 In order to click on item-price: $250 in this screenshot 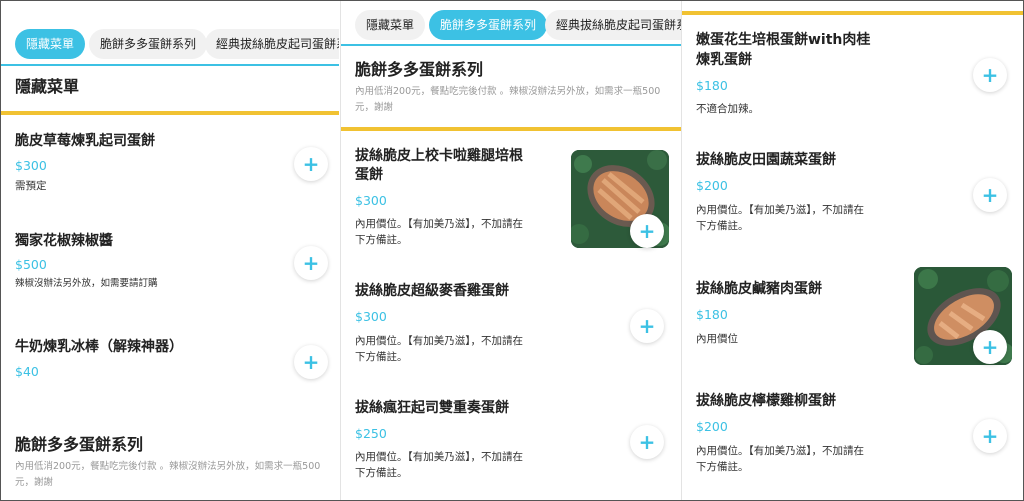, I will do `click(371, 433)`.